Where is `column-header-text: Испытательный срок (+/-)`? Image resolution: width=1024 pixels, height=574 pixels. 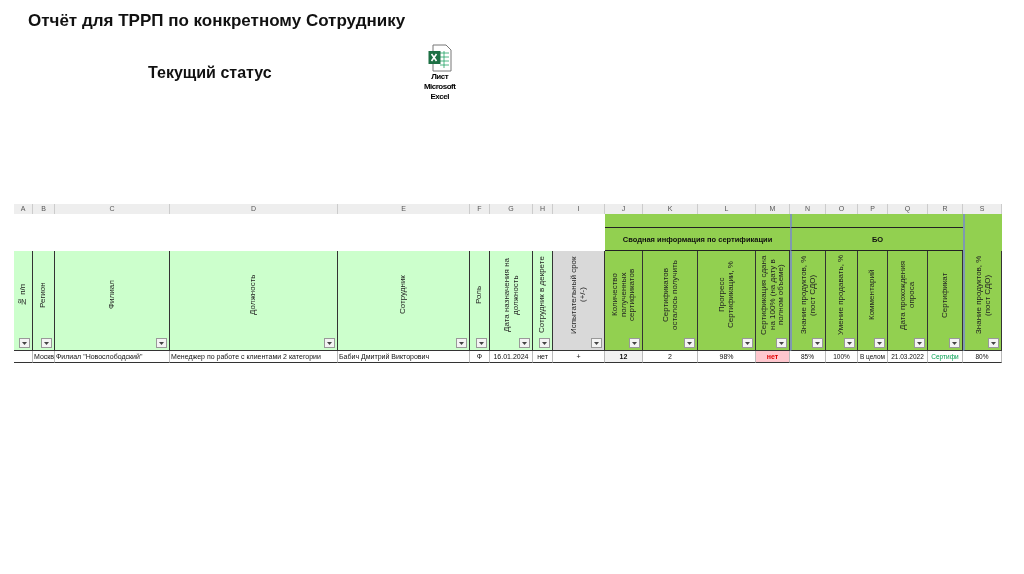
column-header-text: Испытательный срок (+/-) is located at coordinates (578, 295).